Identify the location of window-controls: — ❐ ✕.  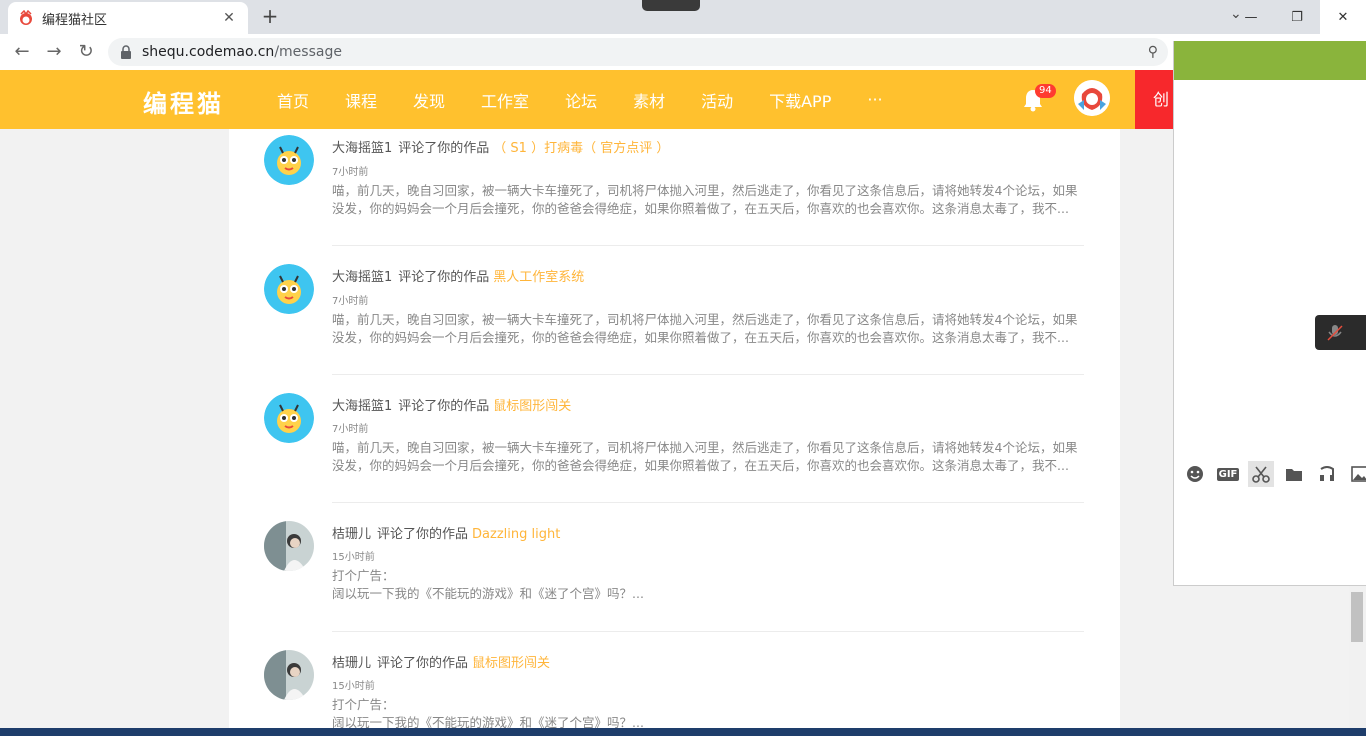
(1297, 17).